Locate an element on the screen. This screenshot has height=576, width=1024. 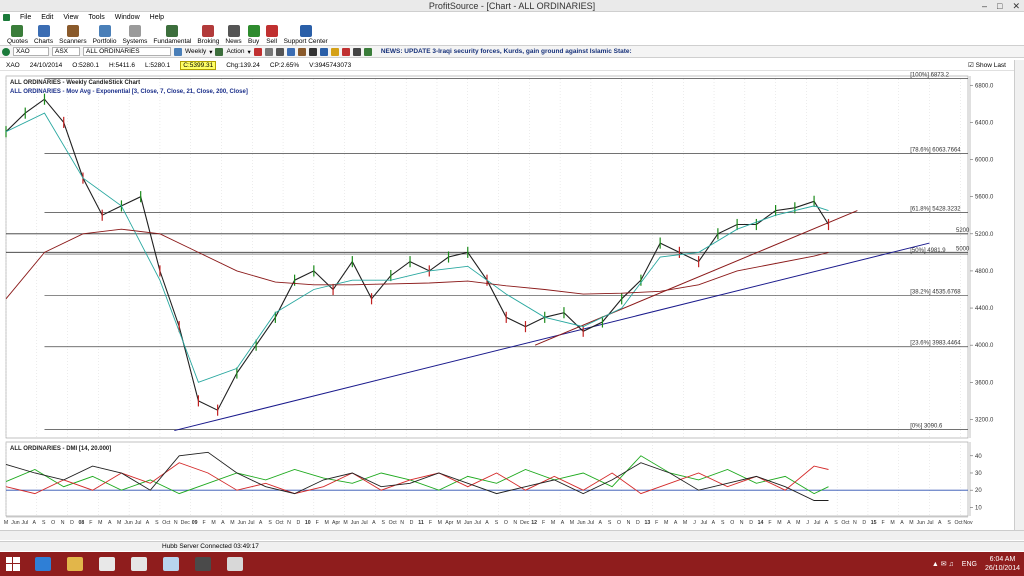
toolbar-button-support-center: Support Center is located at coordinates (306, 33).